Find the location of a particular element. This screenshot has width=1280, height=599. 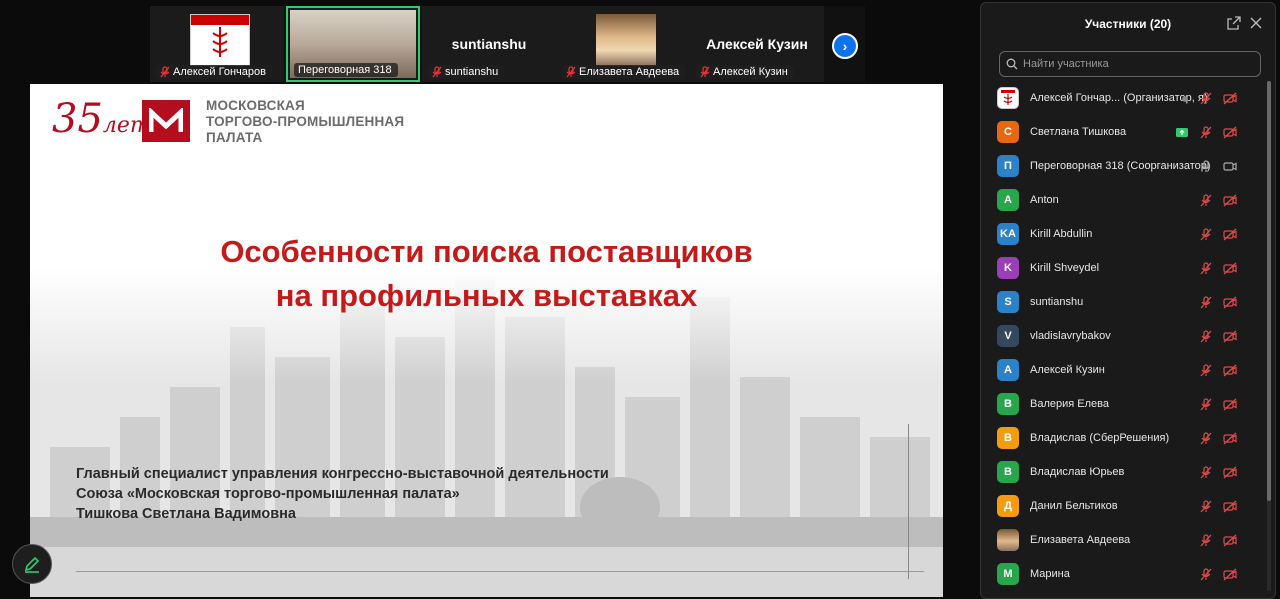

chevron-right-icon: › is located at coordinates (845, 46).